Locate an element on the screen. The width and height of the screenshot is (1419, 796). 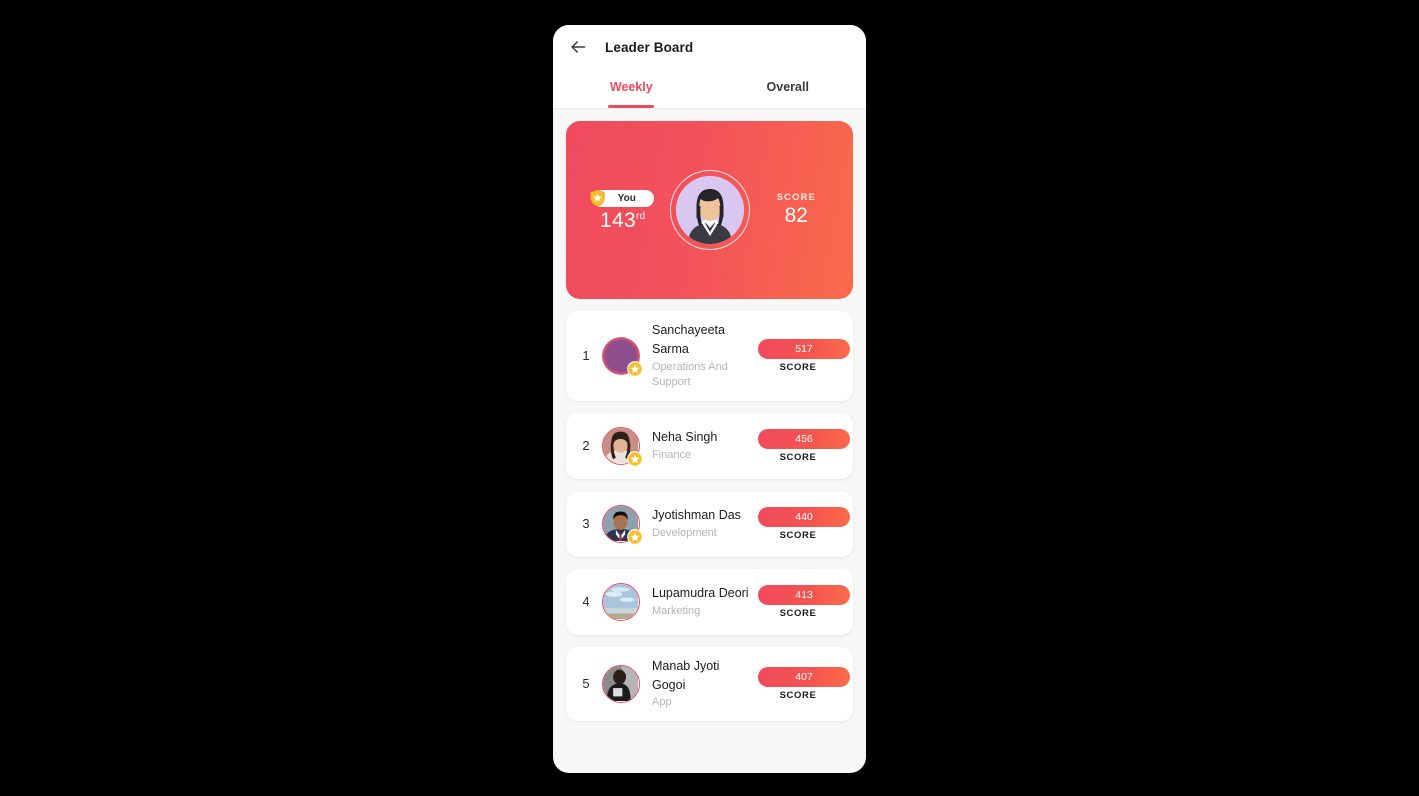
row-name: Sanchayeeta Sarma is located at coordinates (688, 340).